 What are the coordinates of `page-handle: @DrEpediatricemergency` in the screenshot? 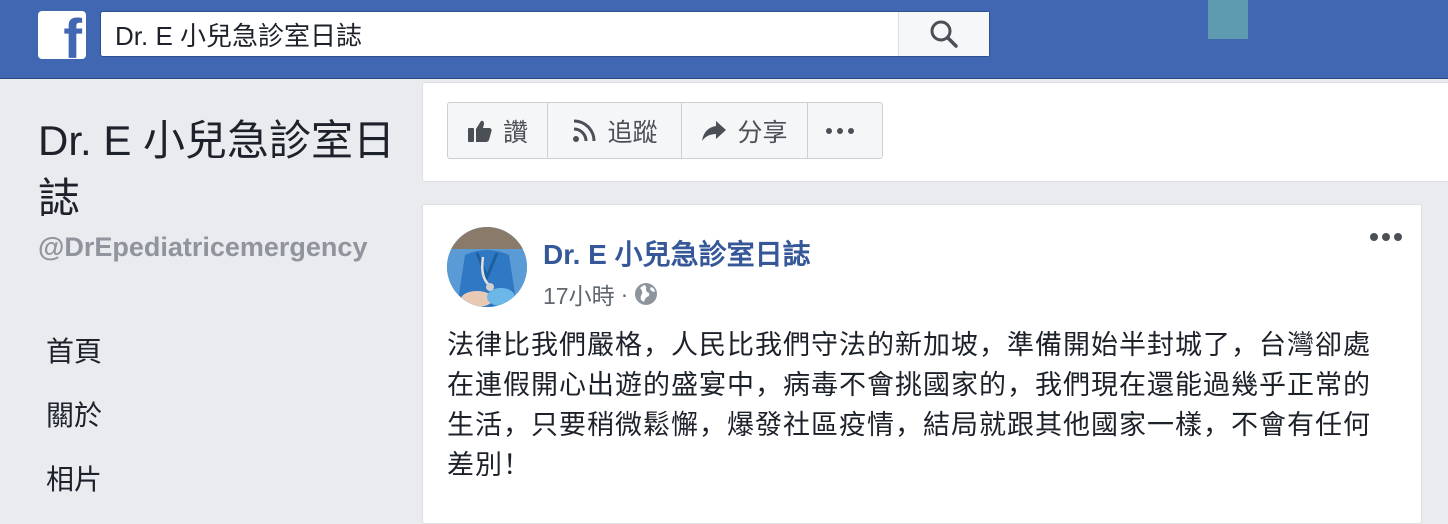 It's located at (218, 247).